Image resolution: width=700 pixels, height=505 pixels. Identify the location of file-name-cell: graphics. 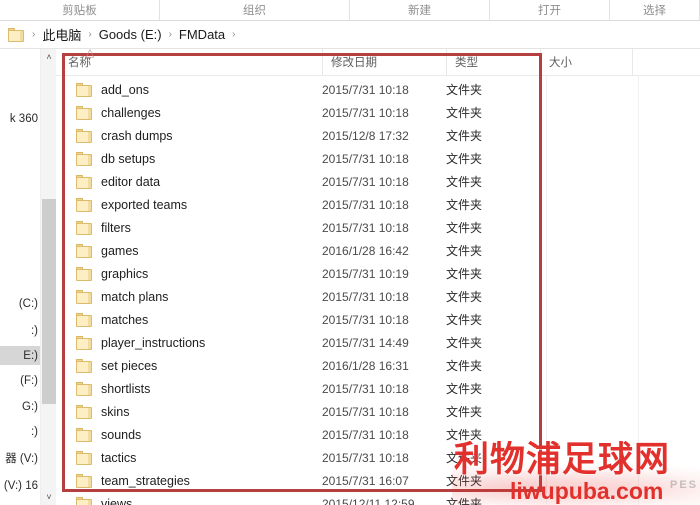
(189, 273).